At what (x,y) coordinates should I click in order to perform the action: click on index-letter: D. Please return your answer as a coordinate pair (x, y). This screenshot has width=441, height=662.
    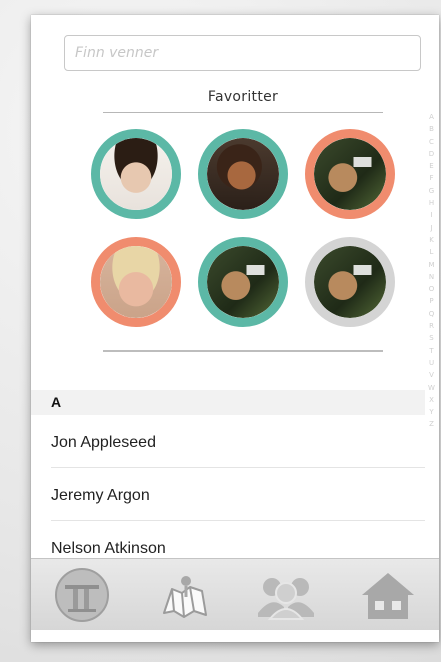
    Looking at the image, I should click on (431, 154).